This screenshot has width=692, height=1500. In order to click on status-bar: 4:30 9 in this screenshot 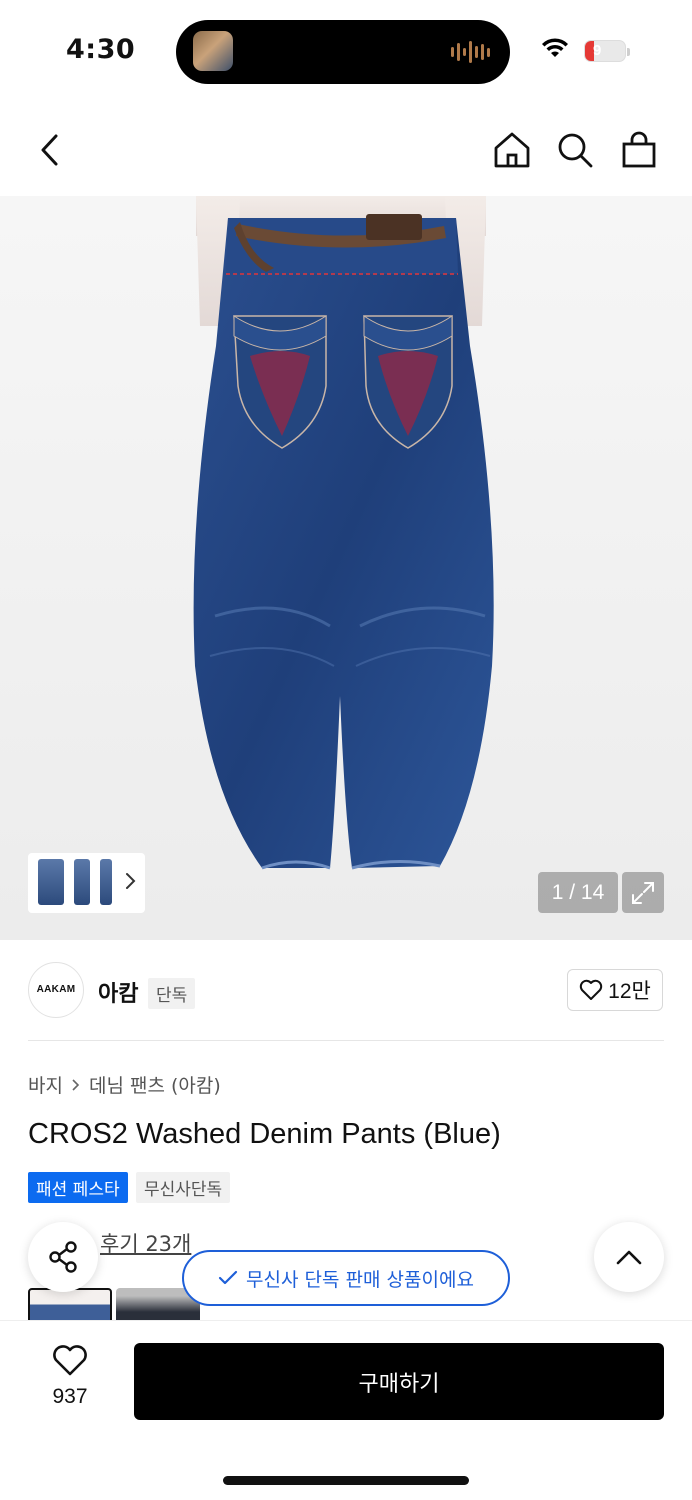, I will do `click(346, 50)`.